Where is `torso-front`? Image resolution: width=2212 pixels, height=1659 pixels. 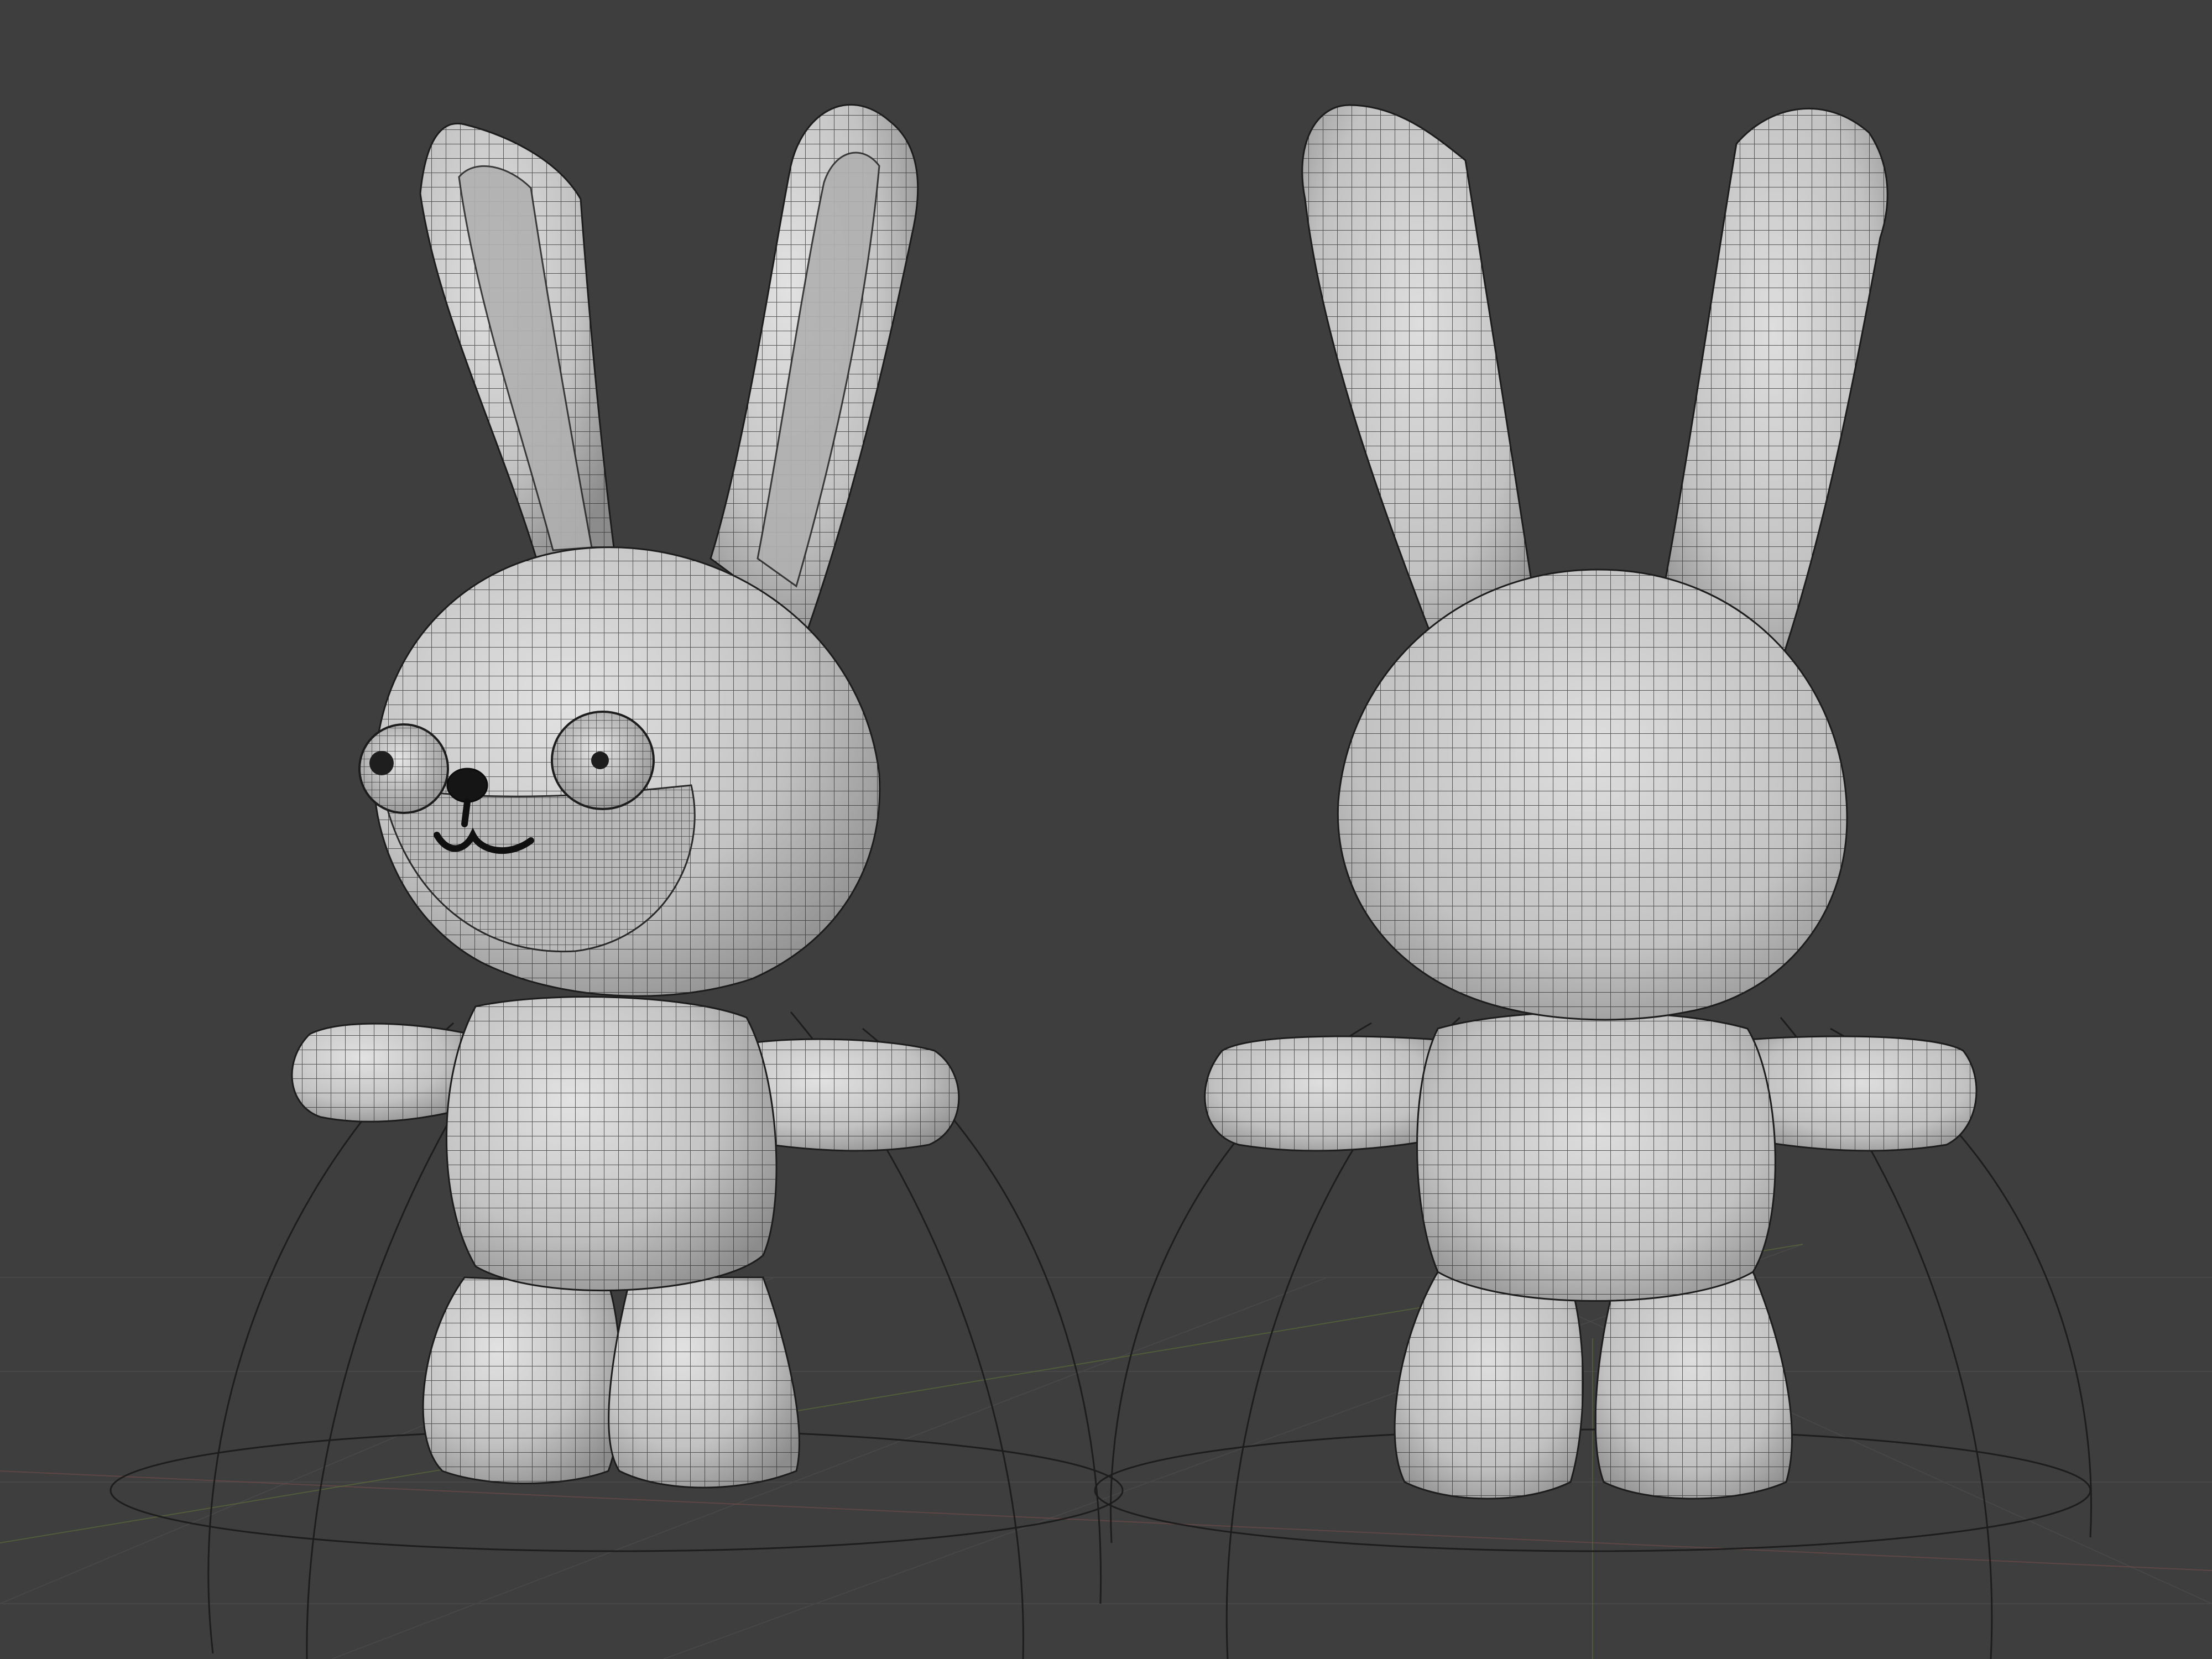
torso-front is located at coordinates (612, 1144).